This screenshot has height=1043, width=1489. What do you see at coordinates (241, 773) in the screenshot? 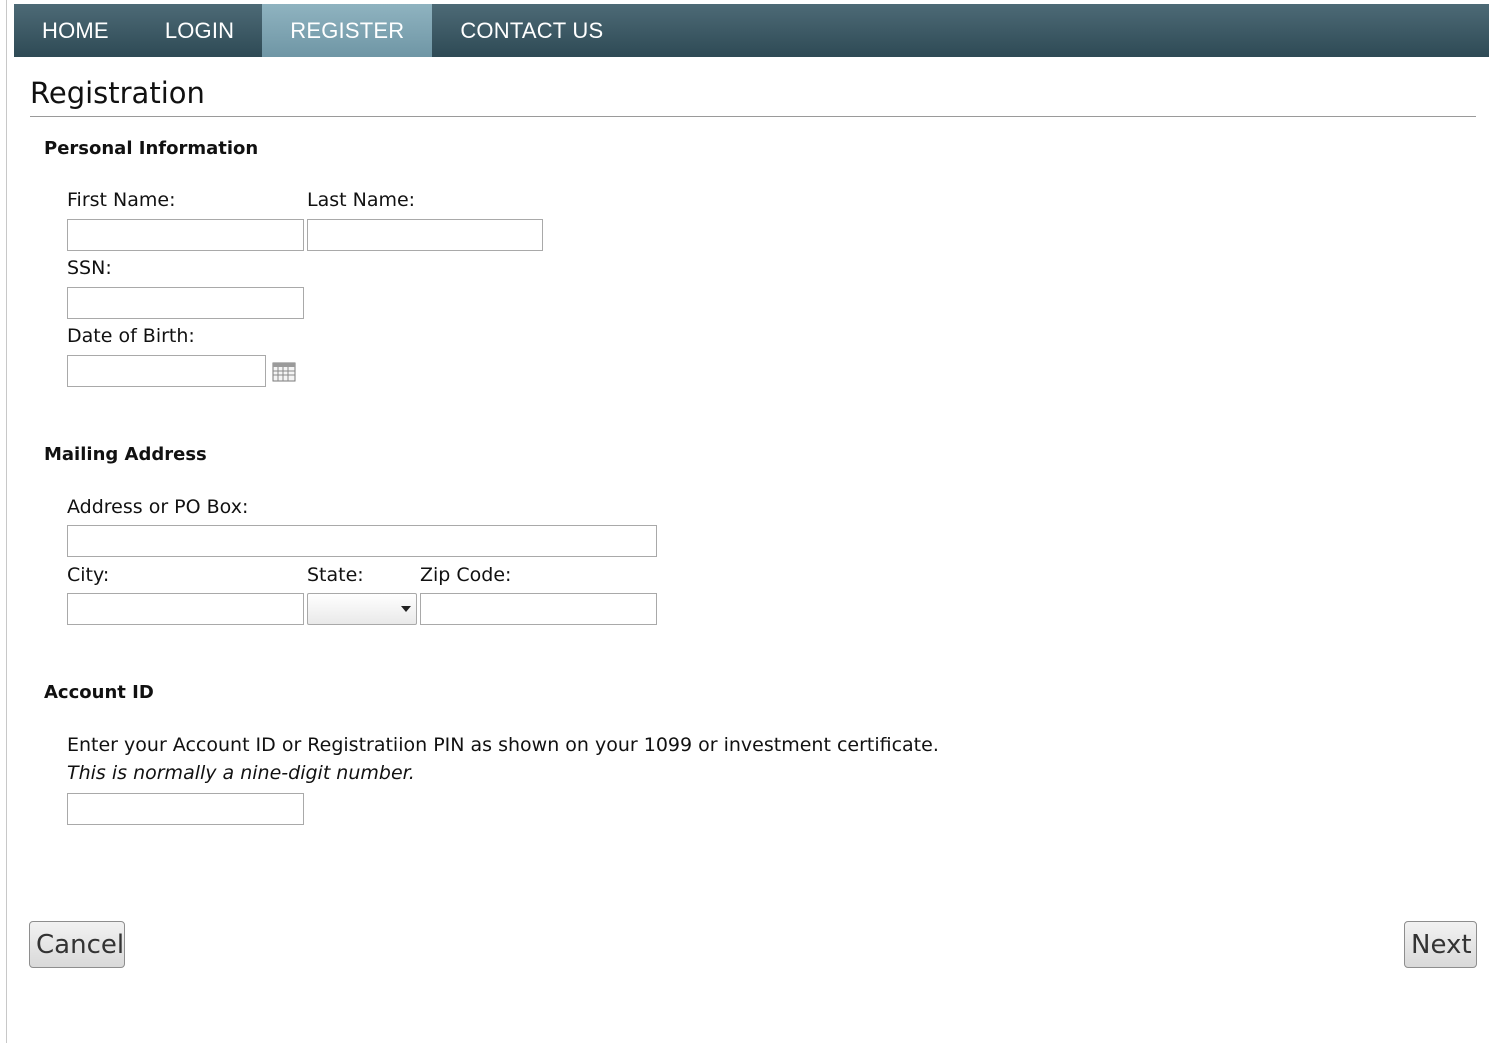
I see `account-id-note: This is normally a nine-digit number.` at bounding box center [241, 773].